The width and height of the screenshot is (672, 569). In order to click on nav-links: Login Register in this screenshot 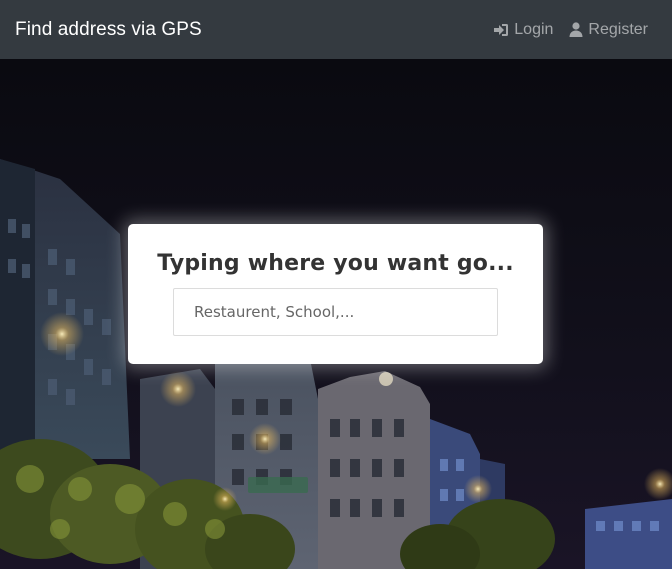, I will do `click(570, 30)`.